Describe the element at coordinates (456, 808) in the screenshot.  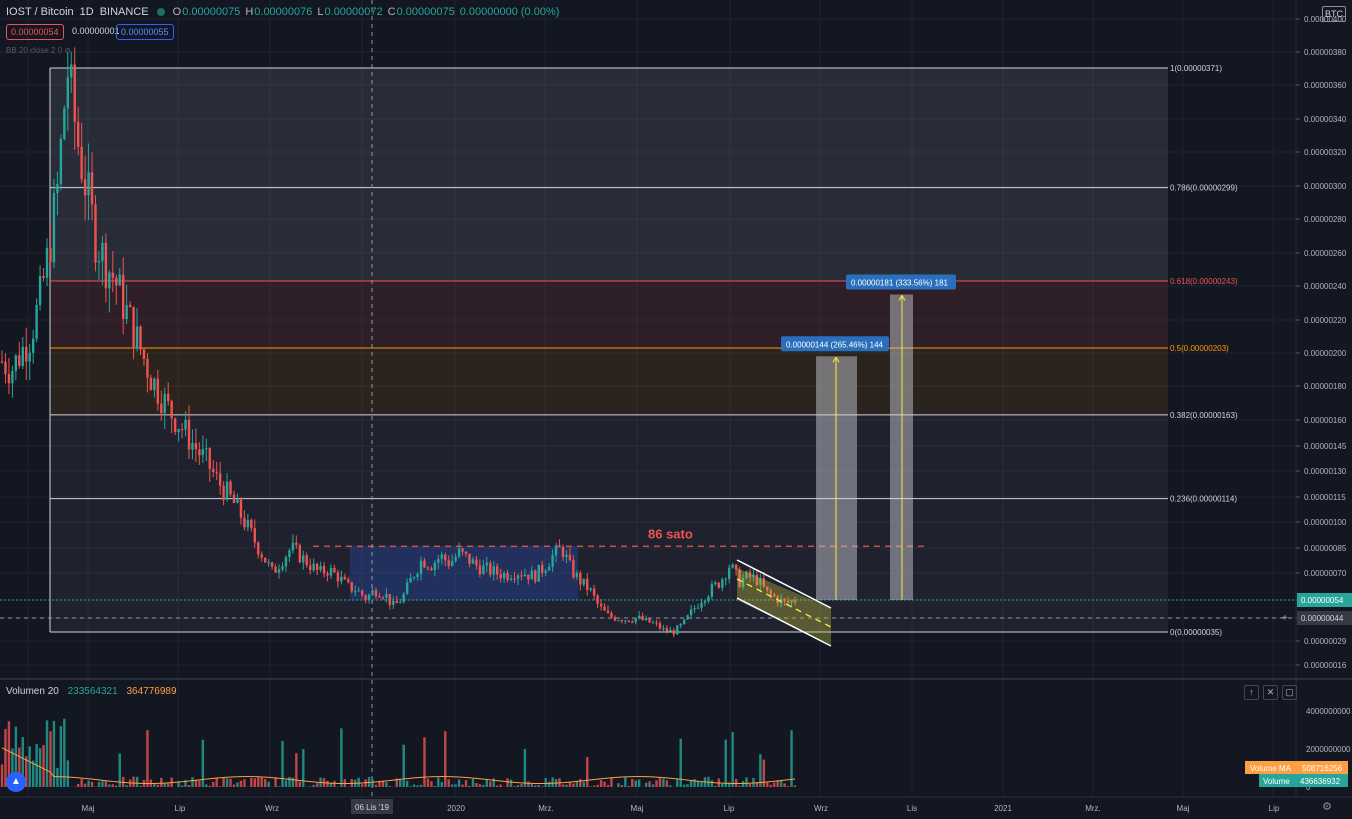
I see `time-tick-label: 2020` at that location.